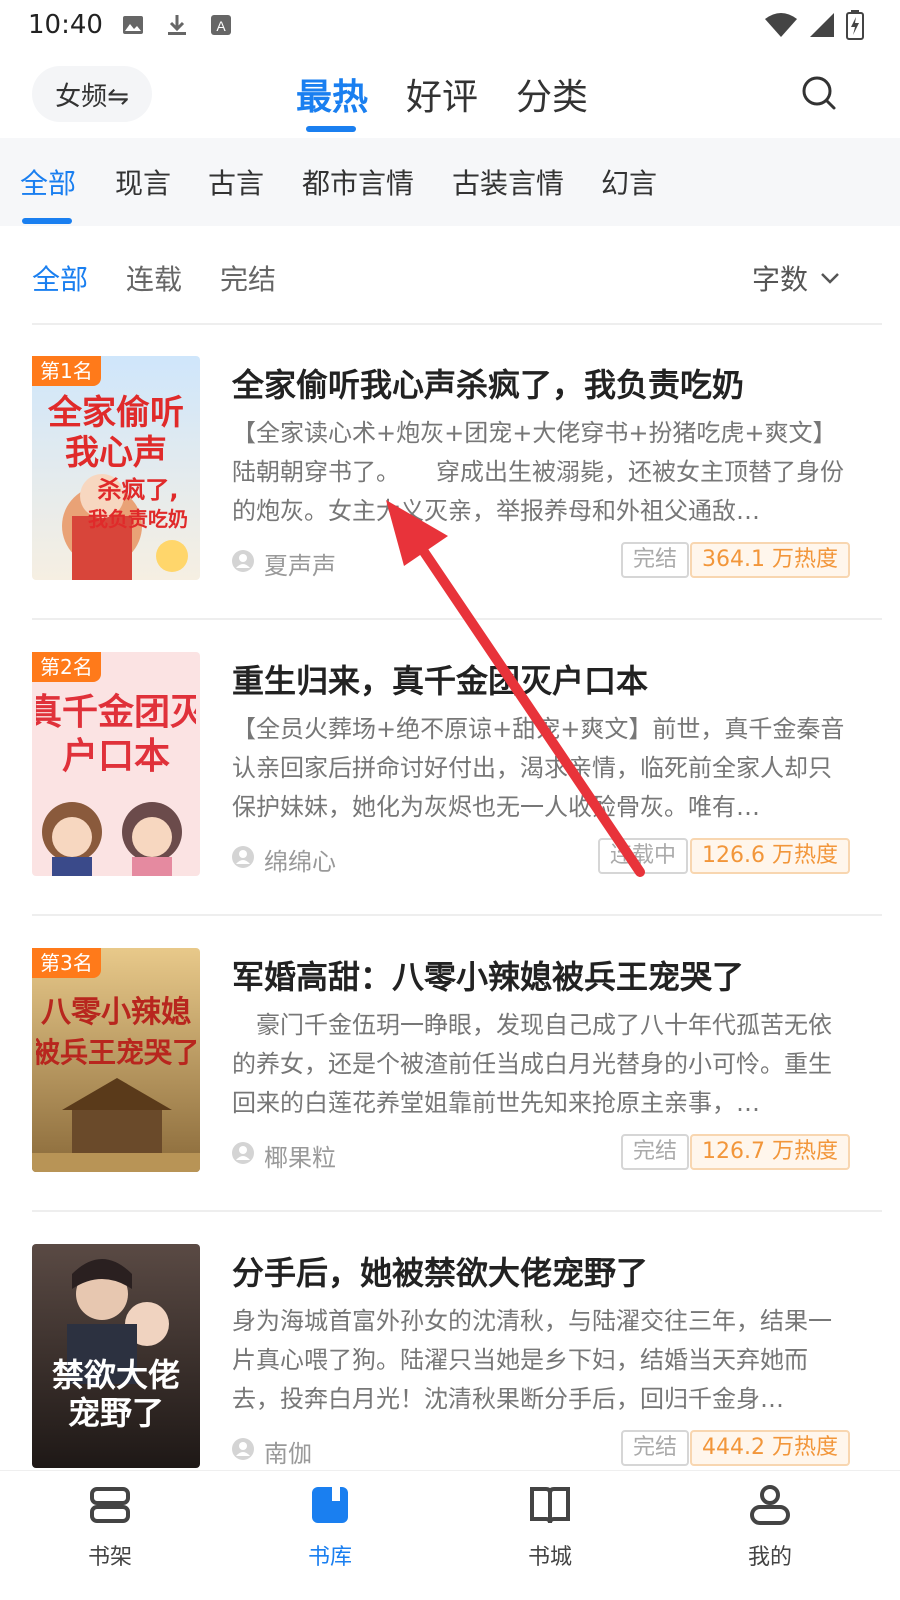  What do you see at coordinates (138, 519) in the screenshot?
I see `svg-text: 我负责吃奶` at bounding box center [138, 519].